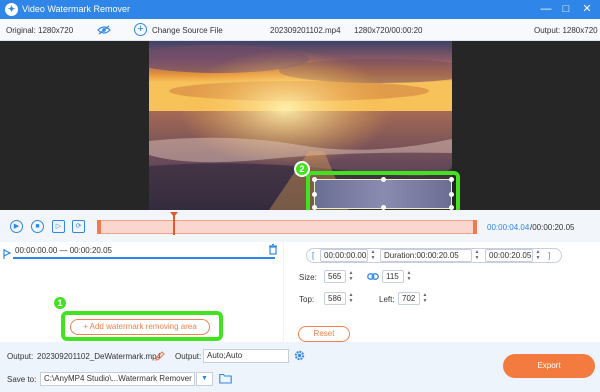 The height and width of the screenshot is (392, 600). What do you see at coordinates (344, 255) in the screenshot?
I see `start-time-field: 00:00:00.00` at bounding box center [344, 255].